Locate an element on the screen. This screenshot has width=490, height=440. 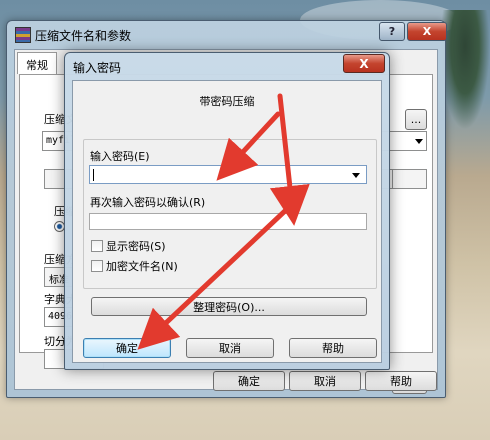
tab-general: 常规 is located at coordinates (37, 63).